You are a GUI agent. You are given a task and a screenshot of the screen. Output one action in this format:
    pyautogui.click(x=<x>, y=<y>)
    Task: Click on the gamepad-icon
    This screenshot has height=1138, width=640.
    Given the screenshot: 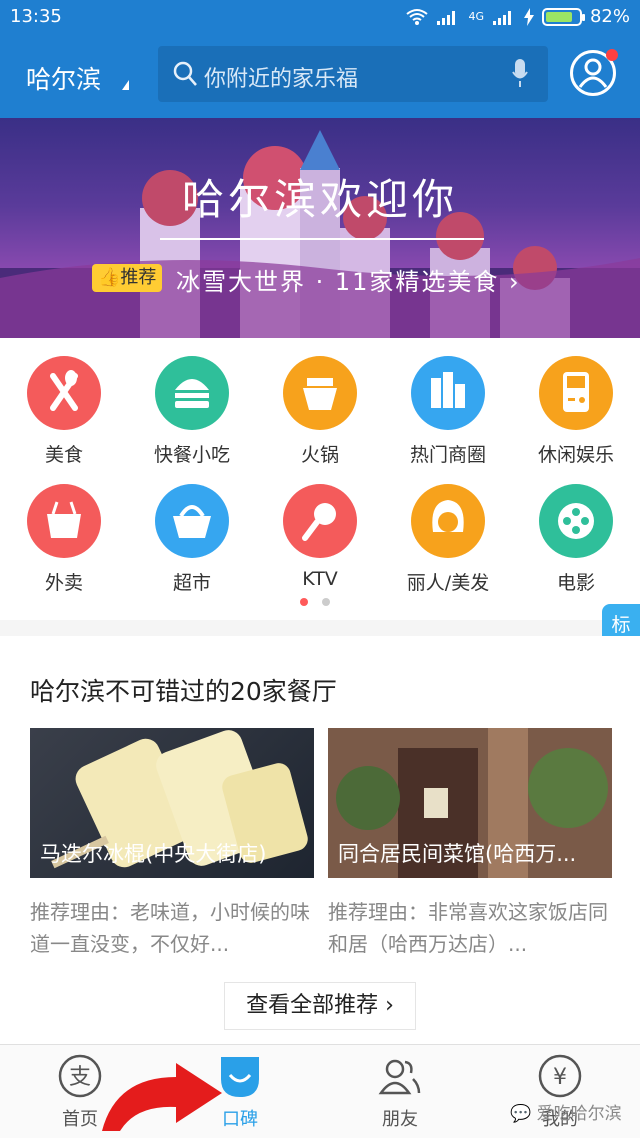 What is the action you would take?
    pyautogui.click(x=576, y=393)
    